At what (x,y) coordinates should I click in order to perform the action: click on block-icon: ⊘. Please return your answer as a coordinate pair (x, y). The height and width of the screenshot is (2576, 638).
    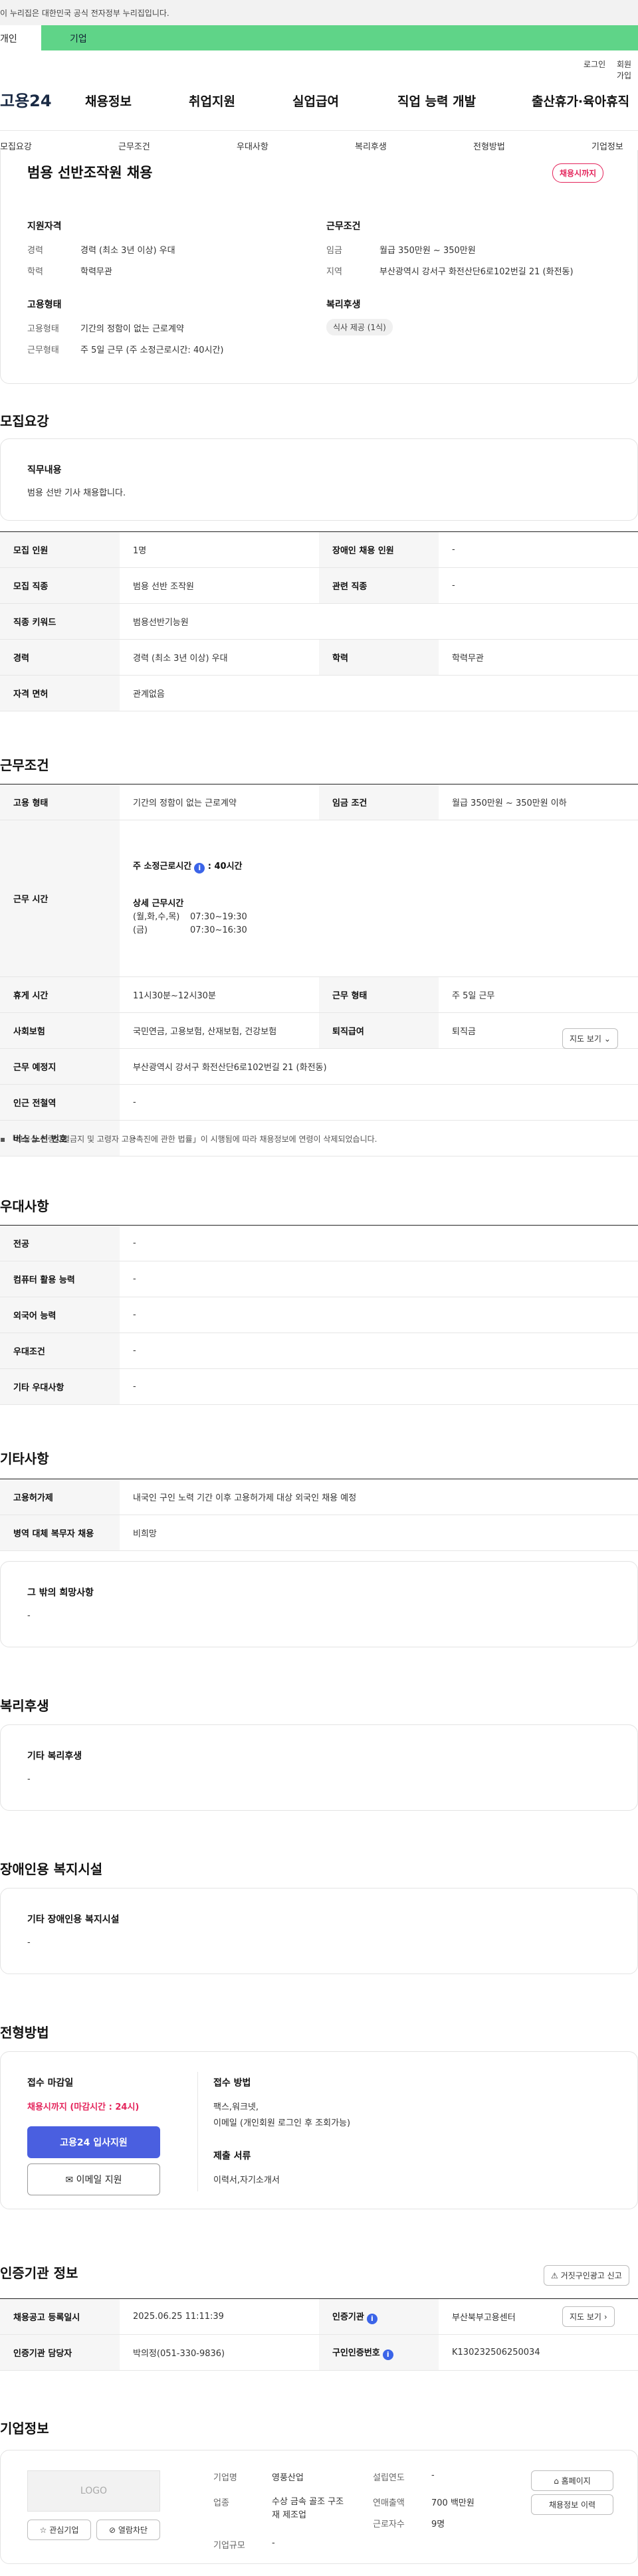
    Looking at the image, I should click on (112, 2530).